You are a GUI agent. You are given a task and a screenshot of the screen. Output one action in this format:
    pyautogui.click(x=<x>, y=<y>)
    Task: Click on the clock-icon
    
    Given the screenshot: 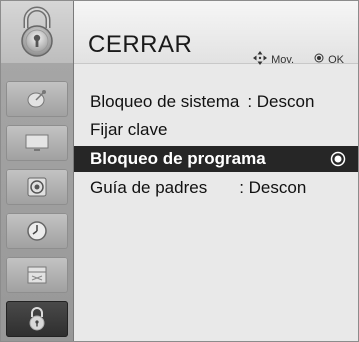 What is the action you would take?
    pyautogui.click(x=37, y=231)
    